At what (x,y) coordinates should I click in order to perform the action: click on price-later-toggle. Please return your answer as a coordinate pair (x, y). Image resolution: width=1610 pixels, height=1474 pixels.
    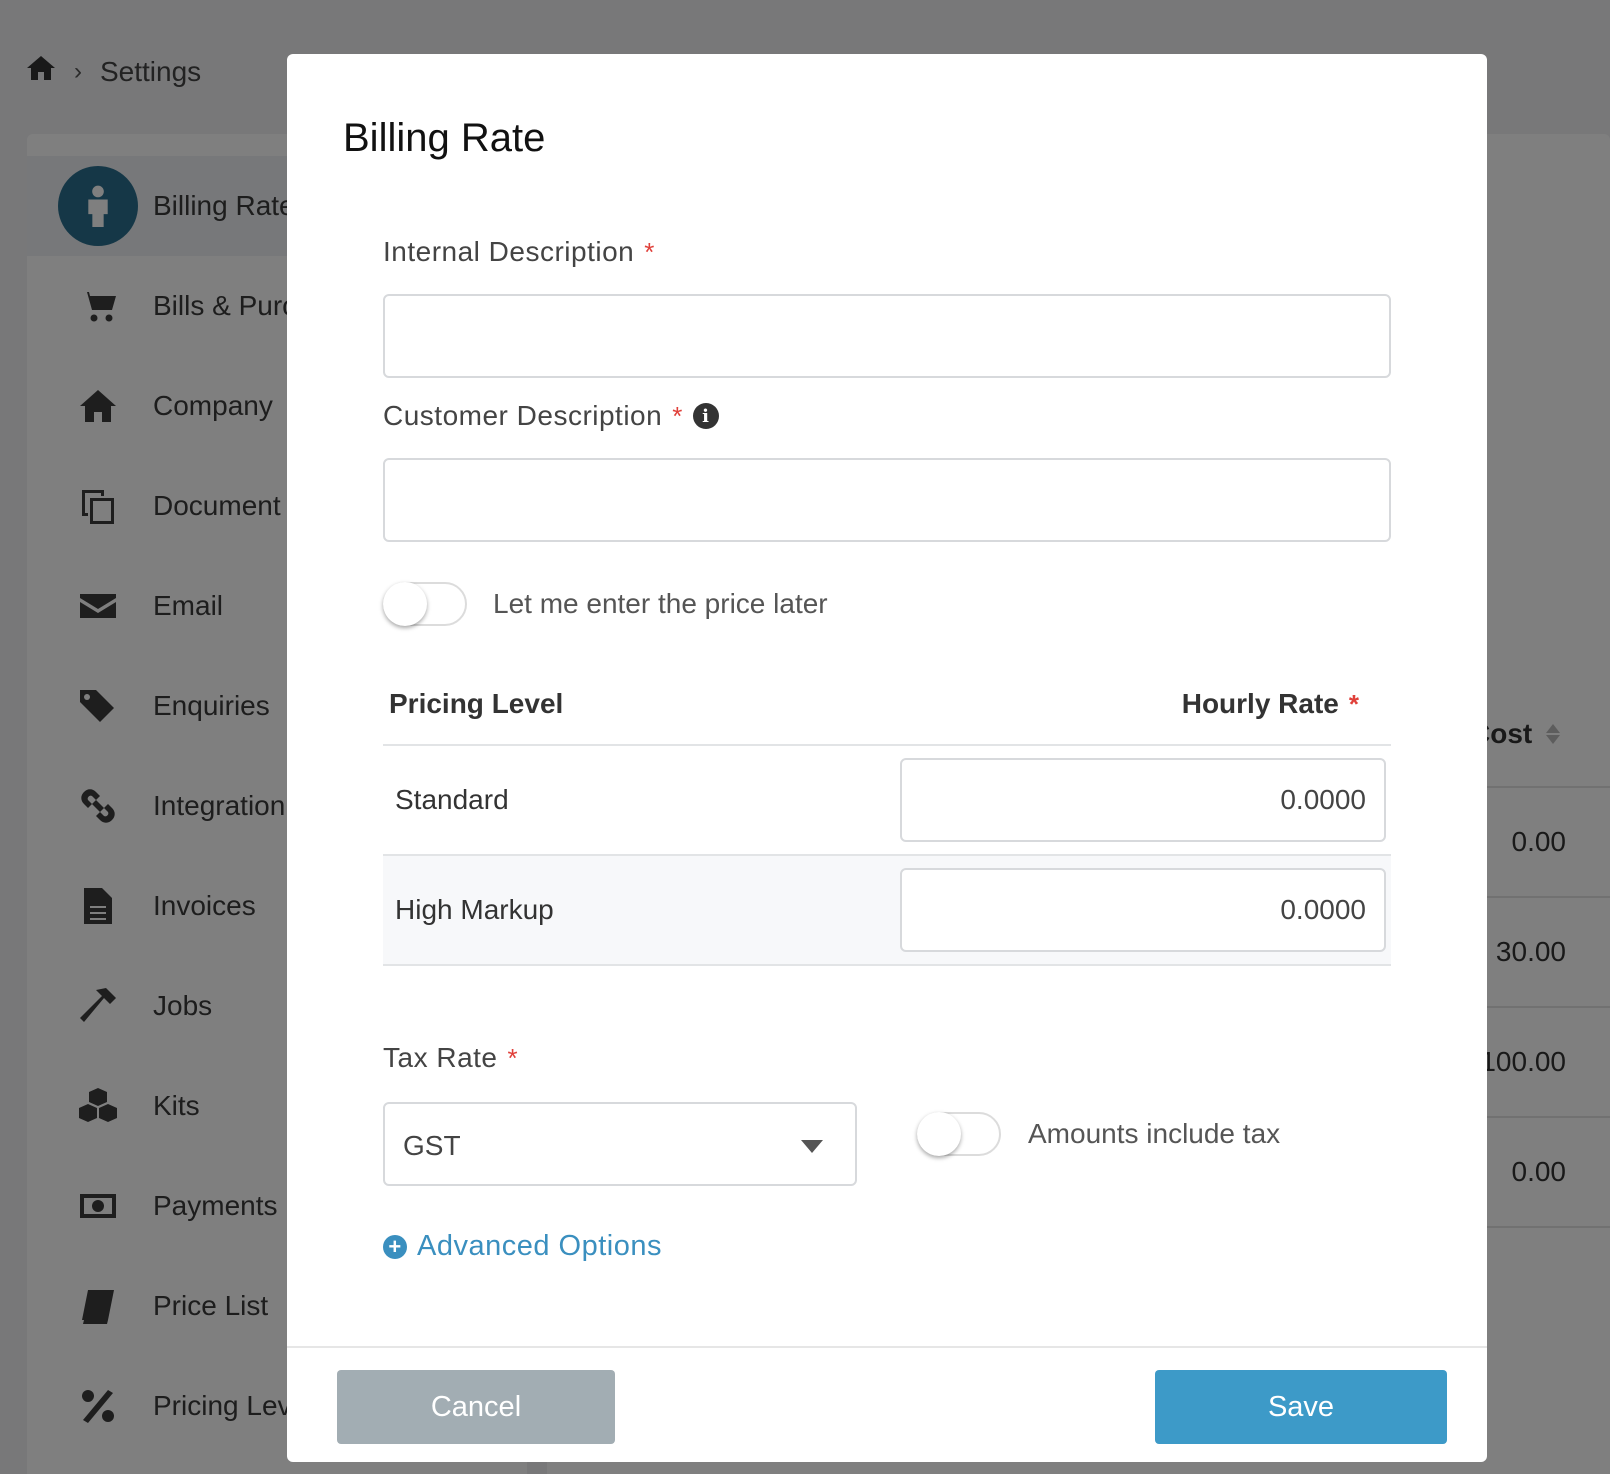
    Looking at the image, I should click on (425, 604).